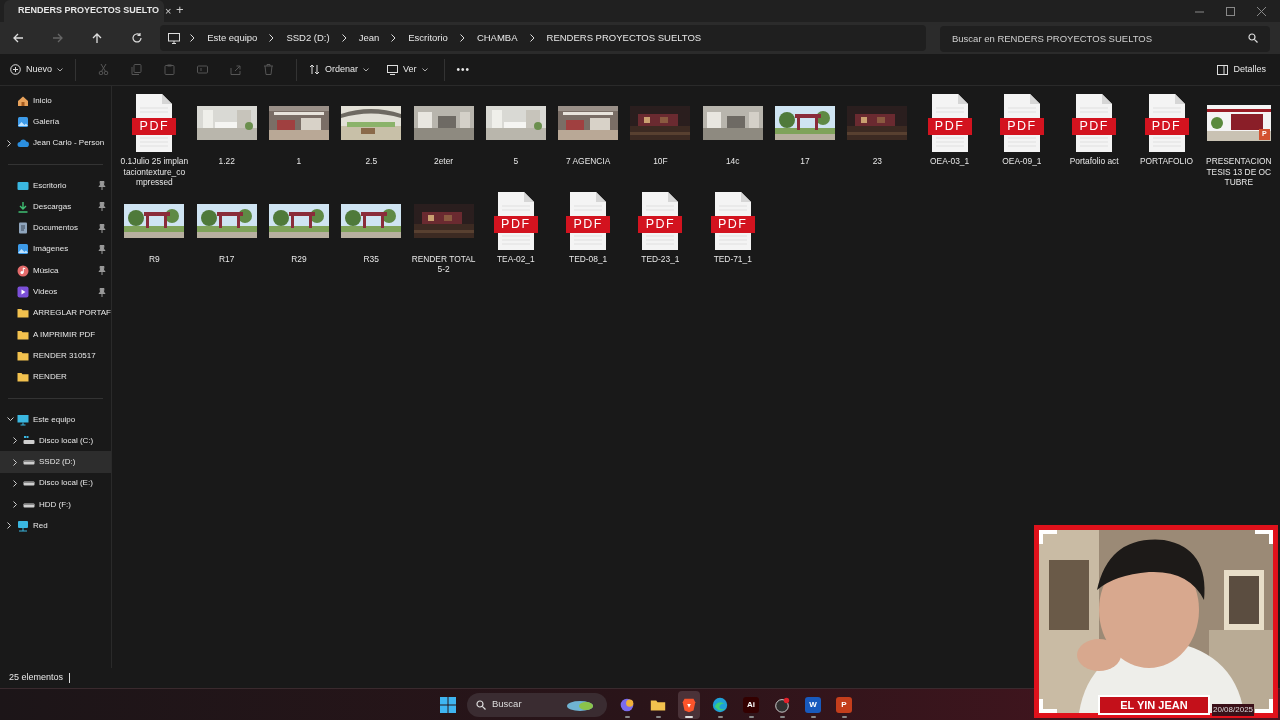 Image resolution: width=1280 pixels, height=720 pixels. What do you see at coordinates (660, 161) in the screenshot?
I see `file-name: 10F` at bounding box center [660, 161].